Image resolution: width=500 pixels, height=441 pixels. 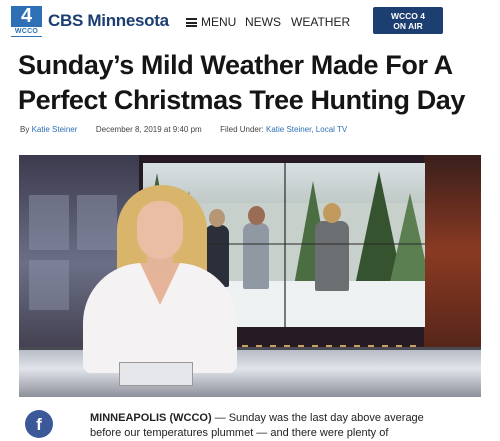 What do you see at coordinates (320, 22) in the screenshot?
I see `nav-weather: WEATHER` at bounding box center [320, 22].